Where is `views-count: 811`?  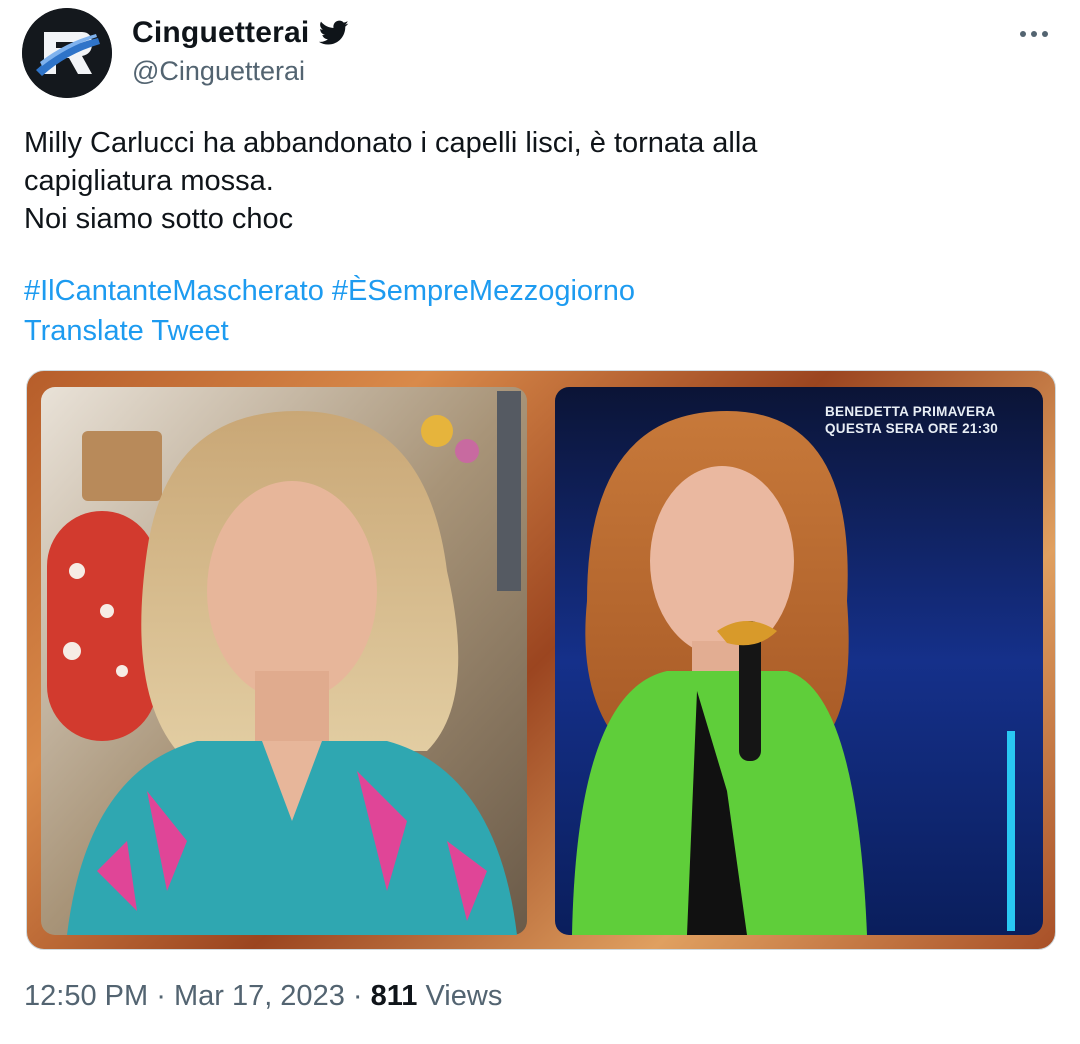 views-count: 811 is located at coordinates (394, 996).